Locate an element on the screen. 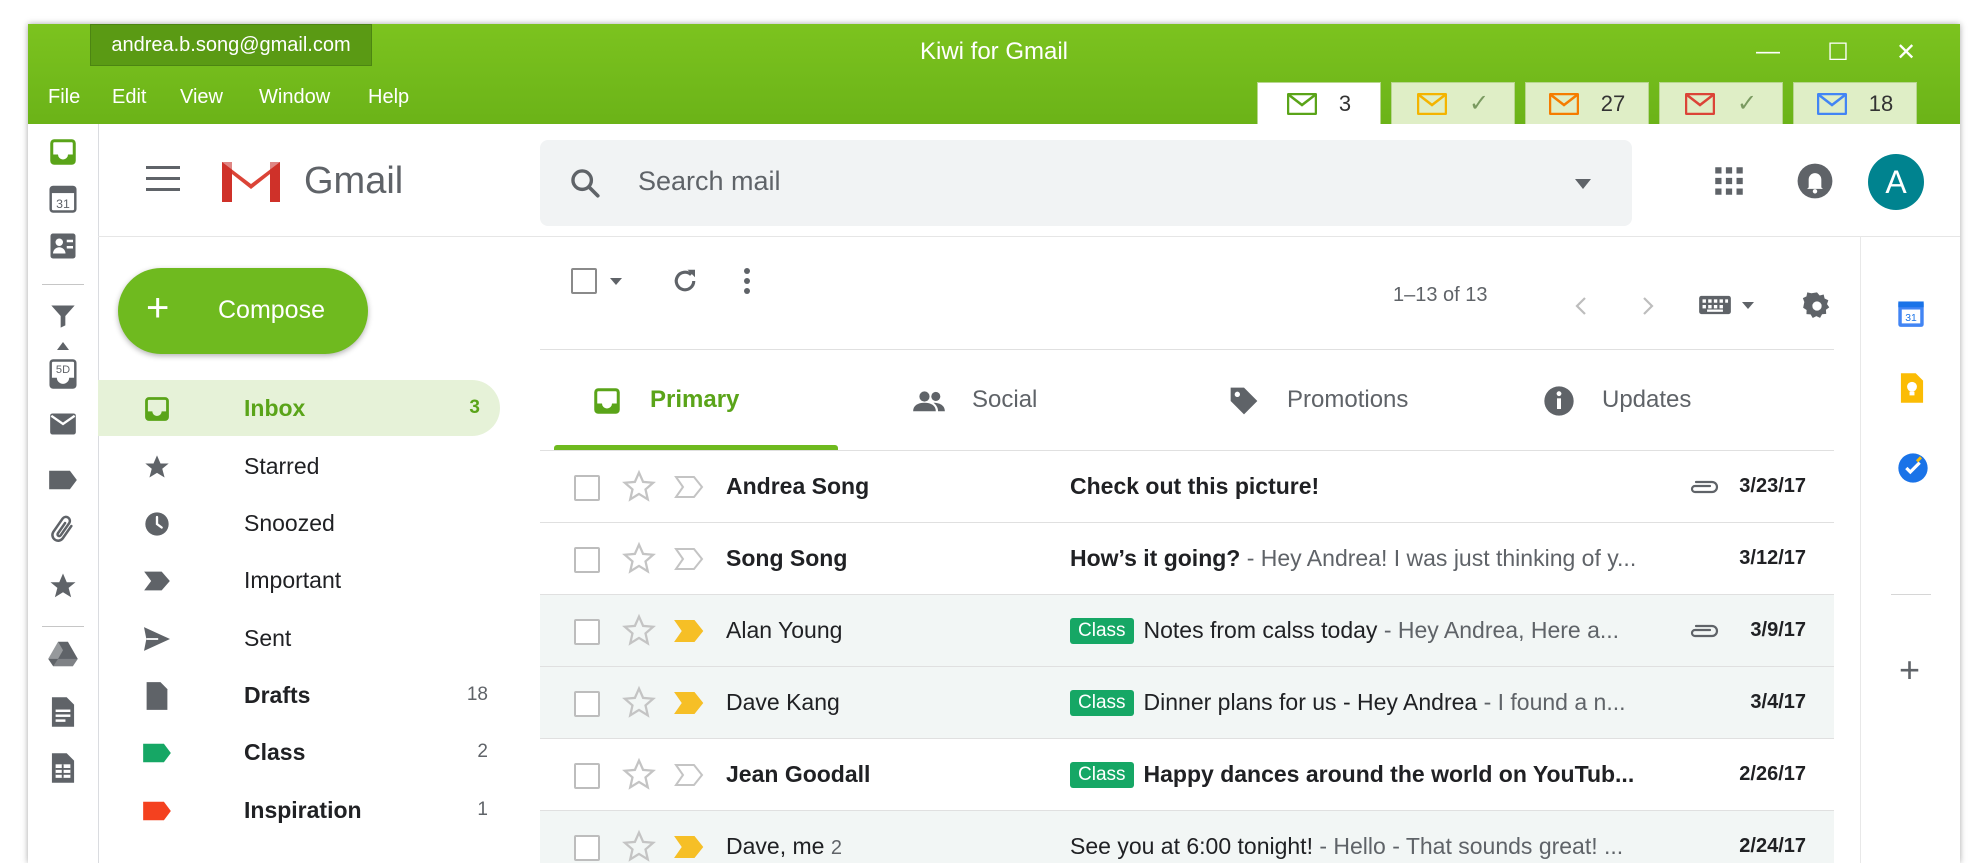 This screenshot has height=863, width=1987. compose-button: + Compose is located at coordinates (243, 311).